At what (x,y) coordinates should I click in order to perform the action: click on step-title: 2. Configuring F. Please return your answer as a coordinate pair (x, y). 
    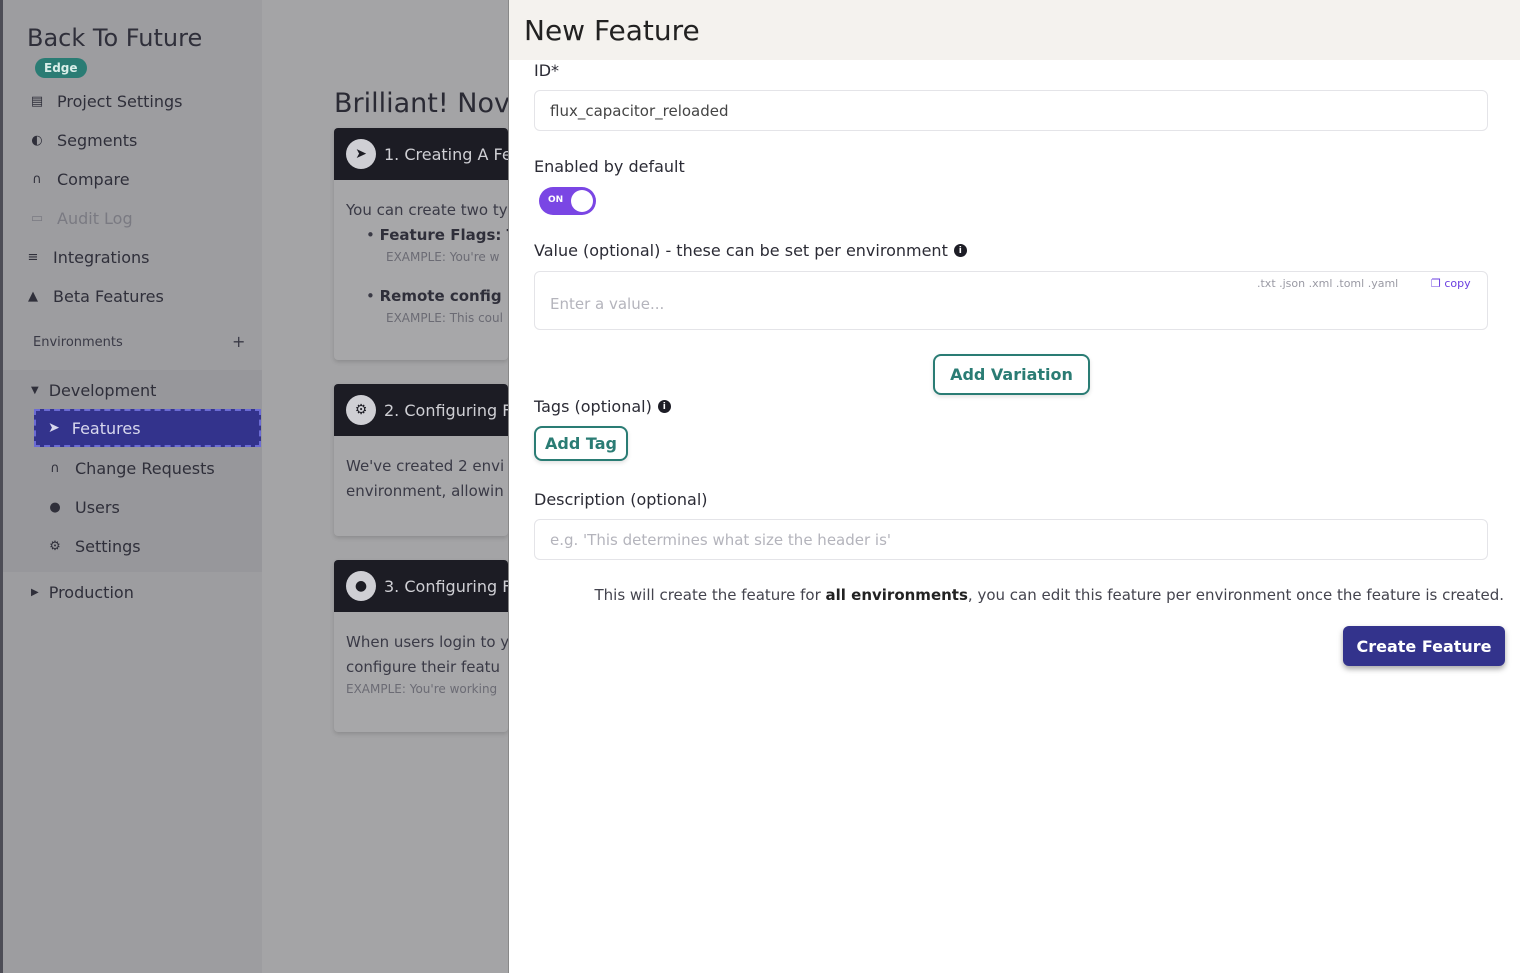
    Looking at the image, I should click on (446, 410).